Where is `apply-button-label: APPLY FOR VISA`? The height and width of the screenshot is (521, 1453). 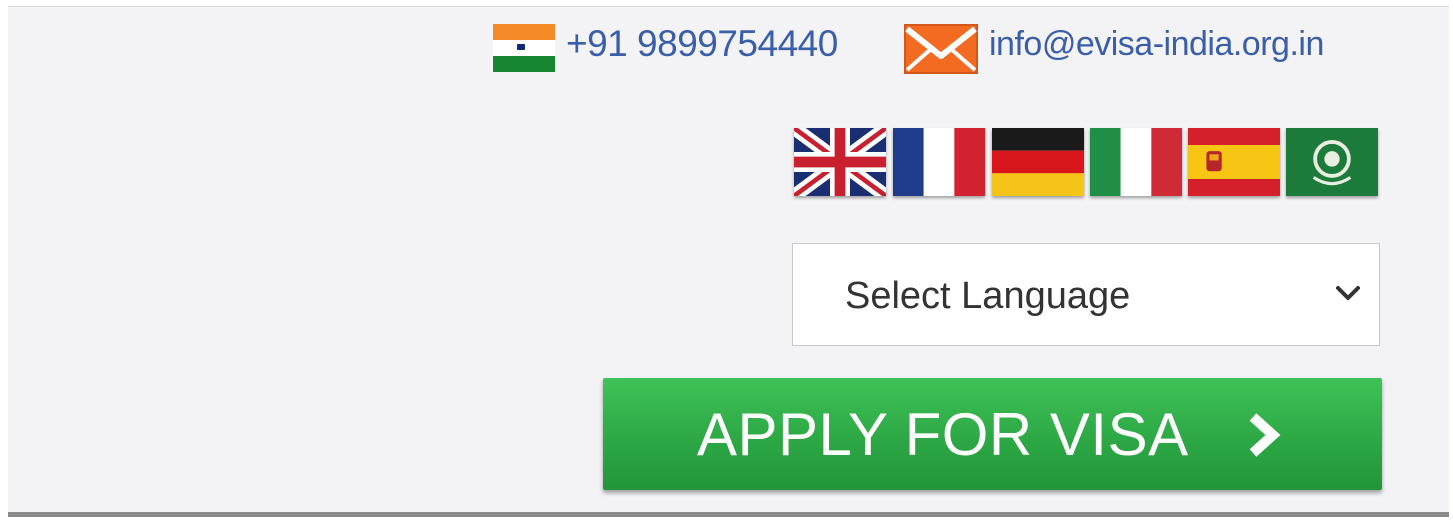
apply-button-label: APPLY FOR VISA is located at coordinates (943, 434).